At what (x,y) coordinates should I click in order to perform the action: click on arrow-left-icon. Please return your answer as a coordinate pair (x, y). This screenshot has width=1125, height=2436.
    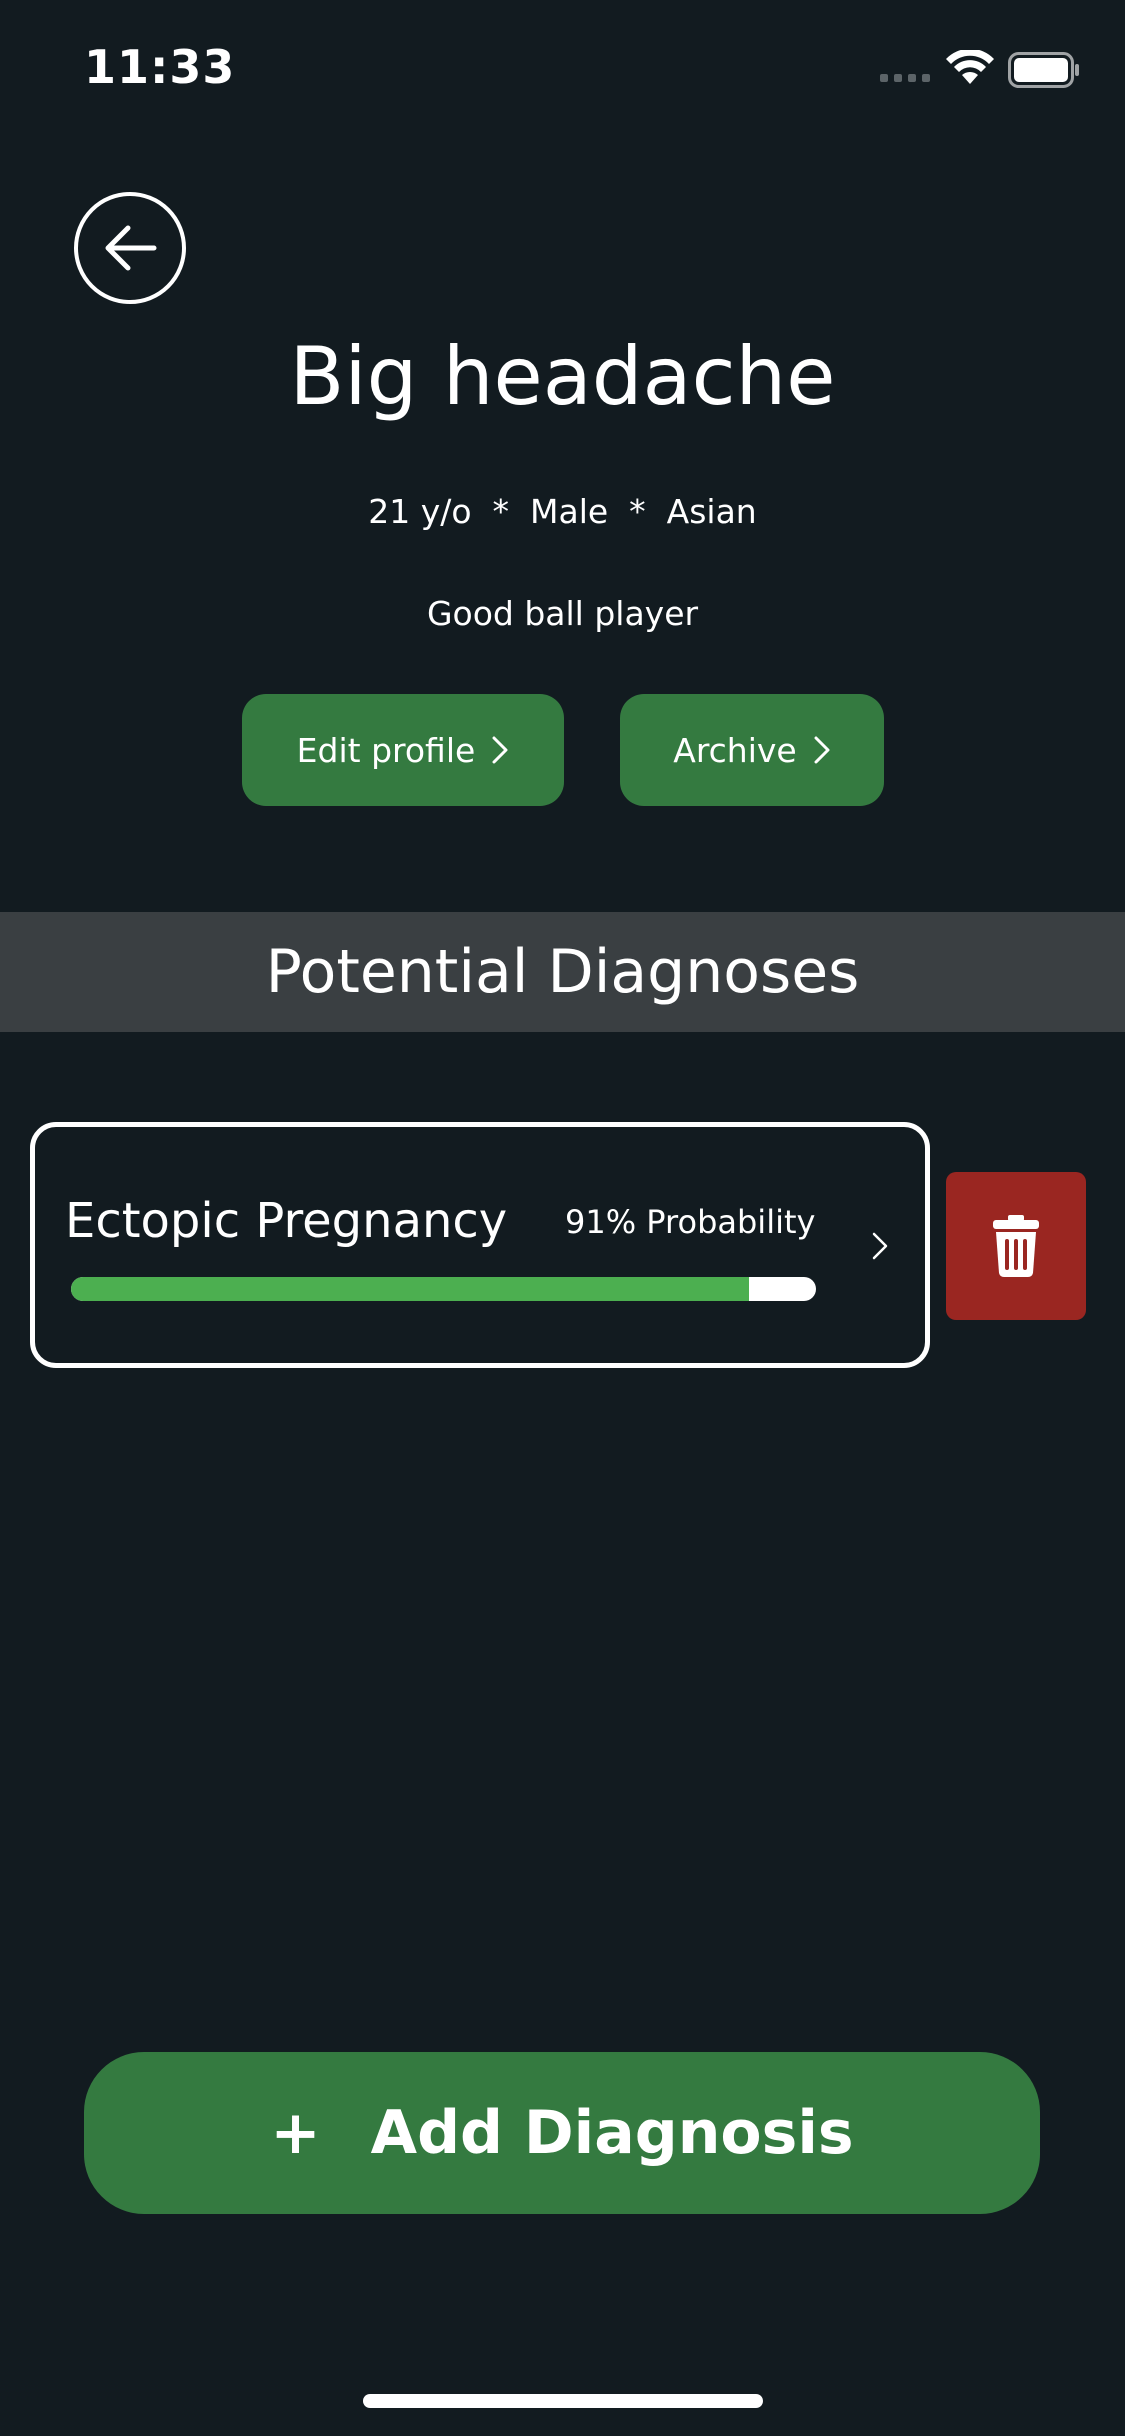
    Looking at the image, I should click on (131, 248).